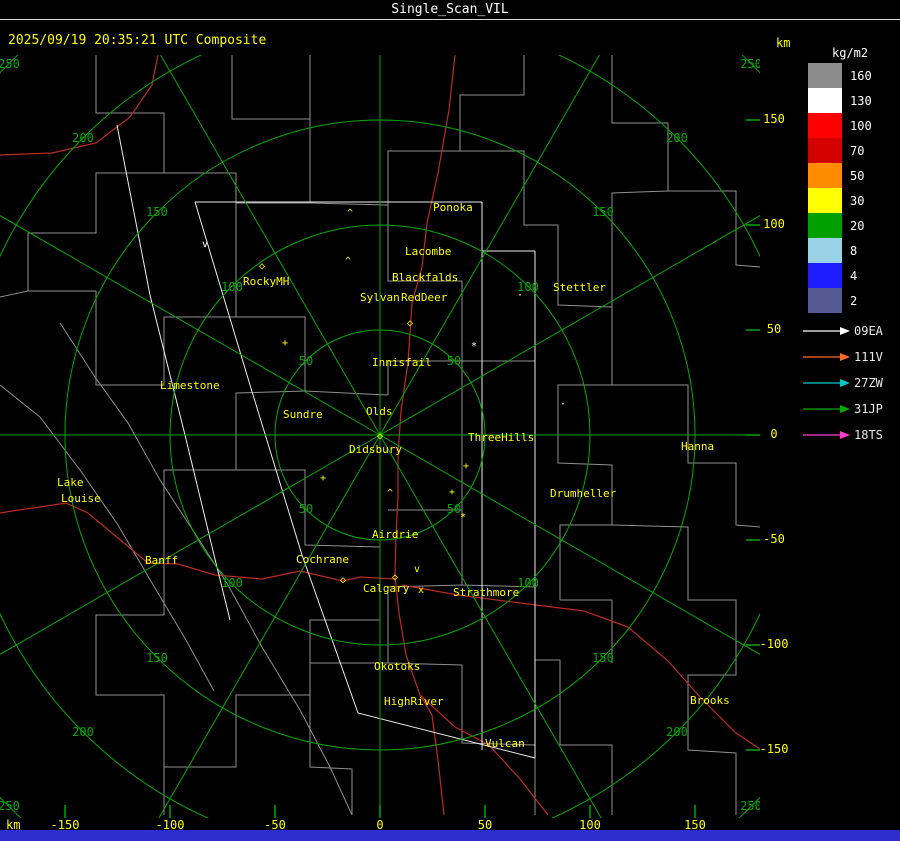  Describe the element at coordinates (861, 125) in the screenshot. I see `legend-value-label: 100` at that location.